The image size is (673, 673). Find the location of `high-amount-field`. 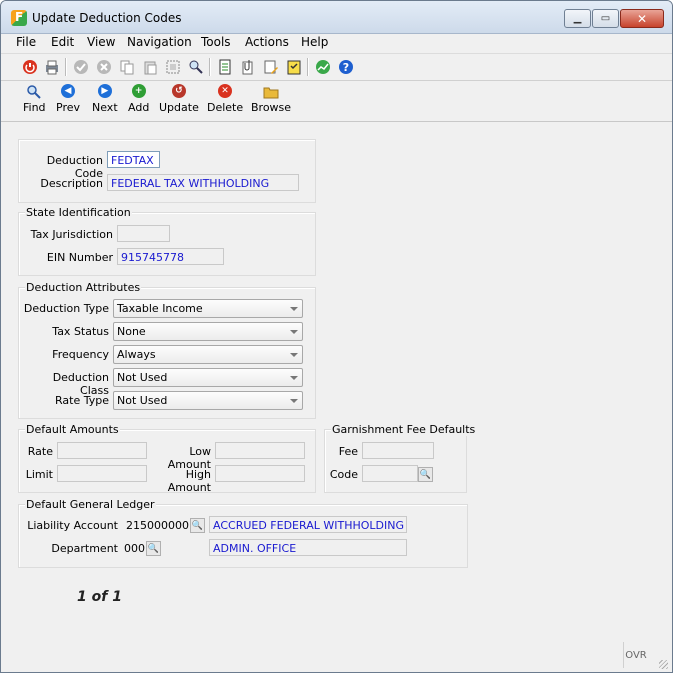

high-amount-field is located at coordinates (260, 473).